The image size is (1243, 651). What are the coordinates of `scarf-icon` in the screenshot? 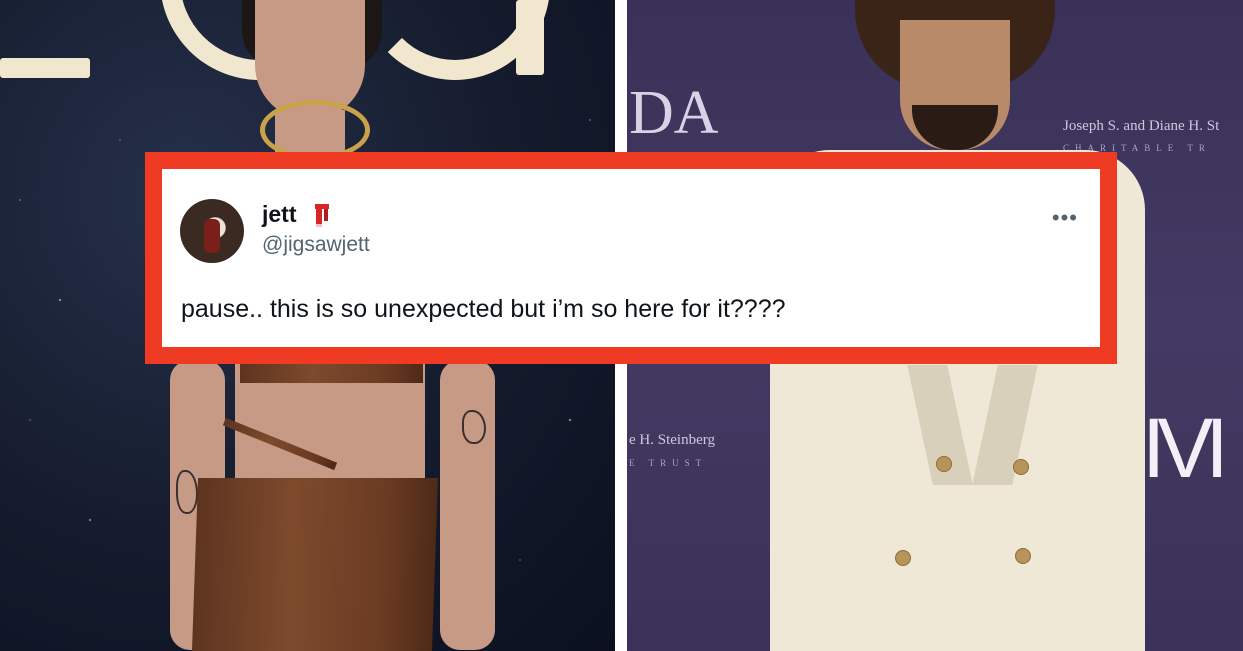 It's located at (322, 215).